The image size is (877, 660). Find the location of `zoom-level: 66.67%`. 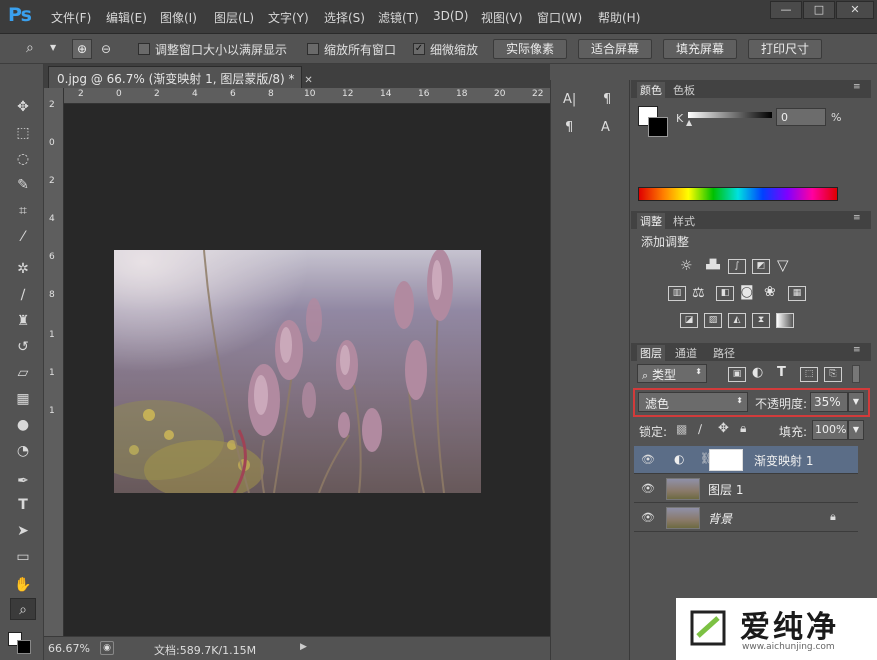

zoom-level: 66.67% is located at coordinates (69, 648).